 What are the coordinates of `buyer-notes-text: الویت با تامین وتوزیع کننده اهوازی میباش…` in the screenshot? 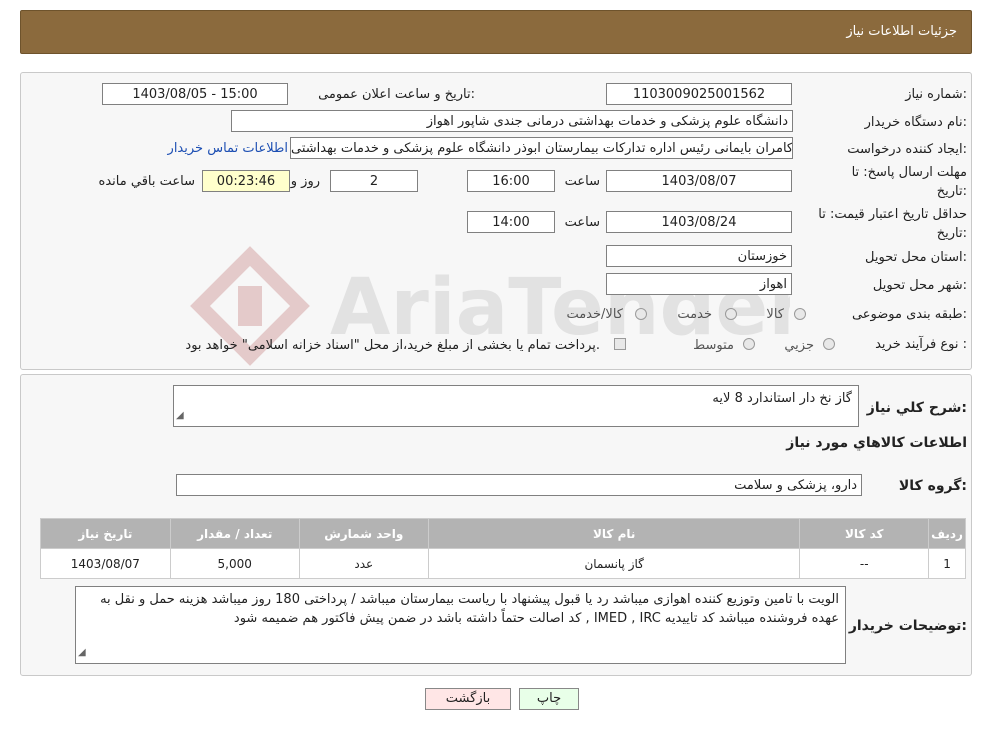 It's located at (469, 609).